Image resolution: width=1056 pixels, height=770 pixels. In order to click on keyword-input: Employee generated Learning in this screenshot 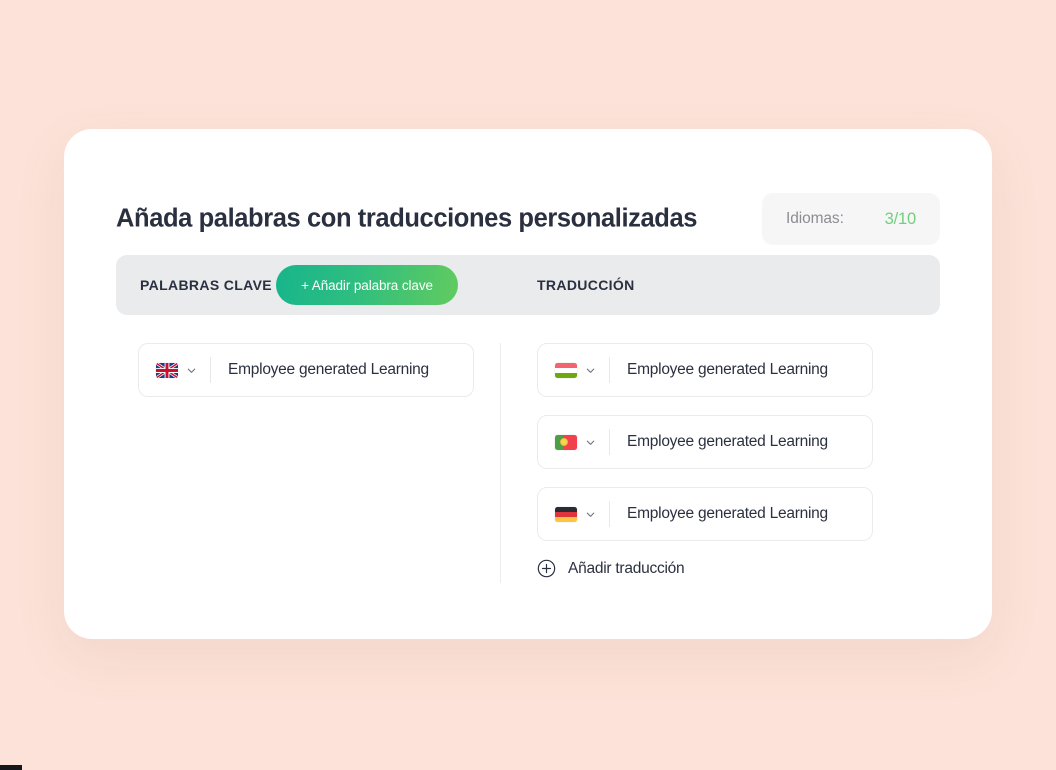, I will do `click(320, 370)`.